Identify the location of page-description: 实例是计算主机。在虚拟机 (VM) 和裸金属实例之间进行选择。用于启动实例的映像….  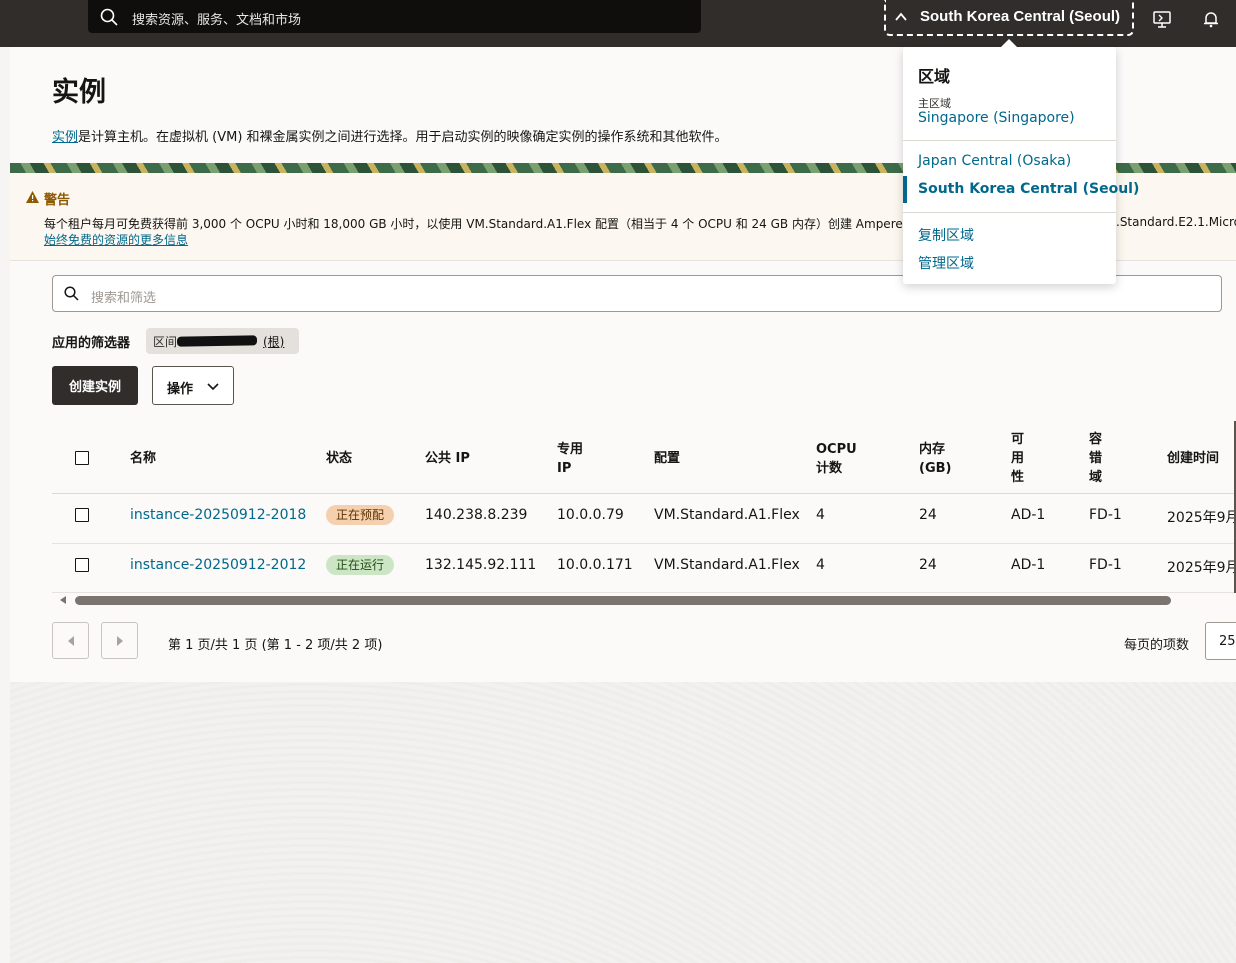
(390, 135).